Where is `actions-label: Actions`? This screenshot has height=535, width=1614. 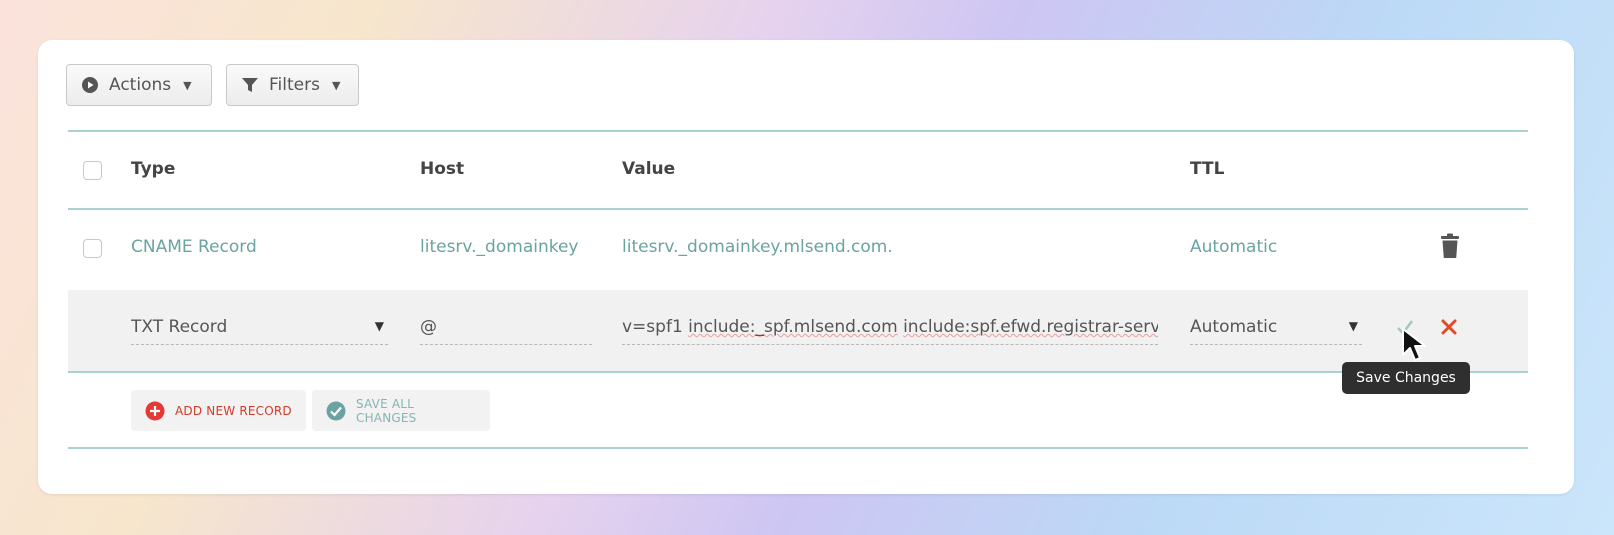 actions-label: Actions is located at coordinates (140, 85).